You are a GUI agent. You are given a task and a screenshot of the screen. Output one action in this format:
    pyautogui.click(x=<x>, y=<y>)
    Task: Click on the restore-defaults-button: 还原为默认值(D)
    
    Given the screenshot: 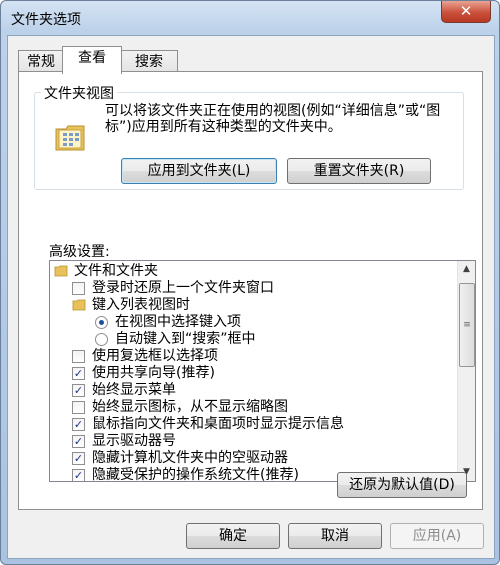 What is the action you would take?
    pyautogui.click(x=402, y=485)
    